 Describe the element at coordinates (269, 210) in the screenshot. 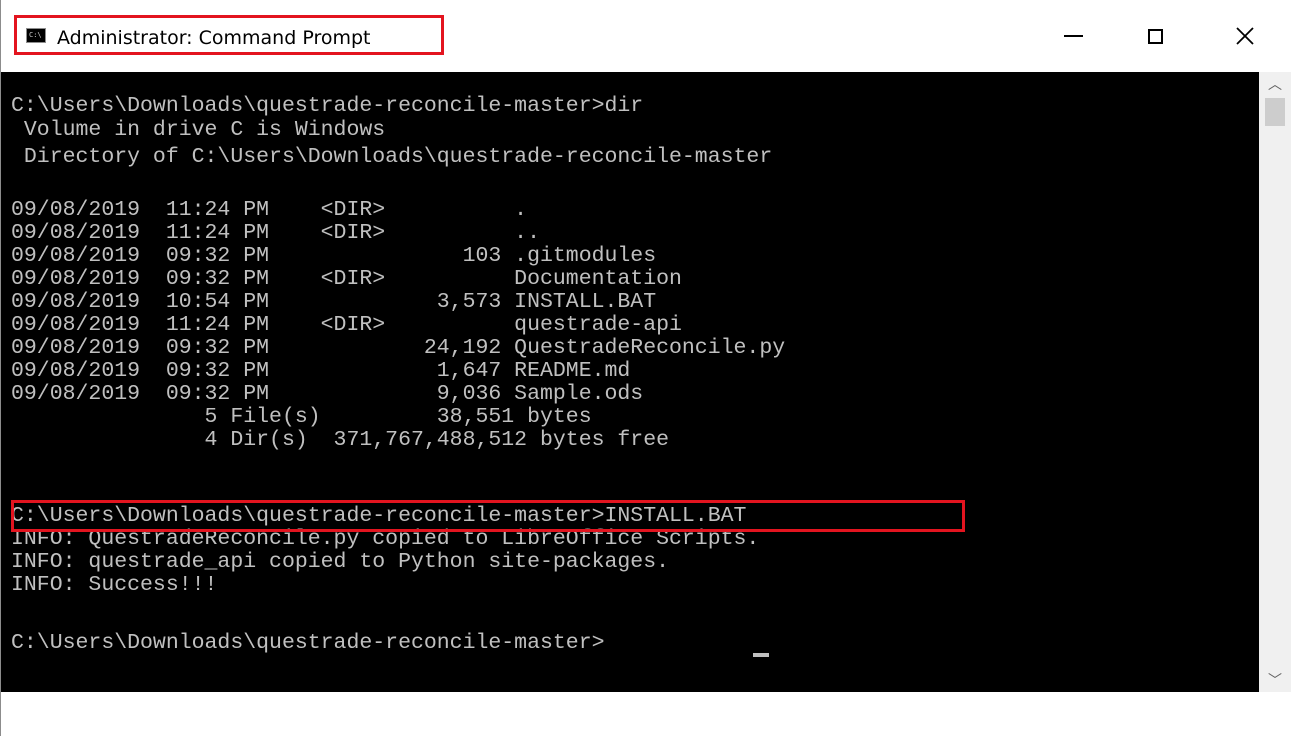

I see `console-line: 09/08/2019 11:24 PM <DIR> .` at that location.